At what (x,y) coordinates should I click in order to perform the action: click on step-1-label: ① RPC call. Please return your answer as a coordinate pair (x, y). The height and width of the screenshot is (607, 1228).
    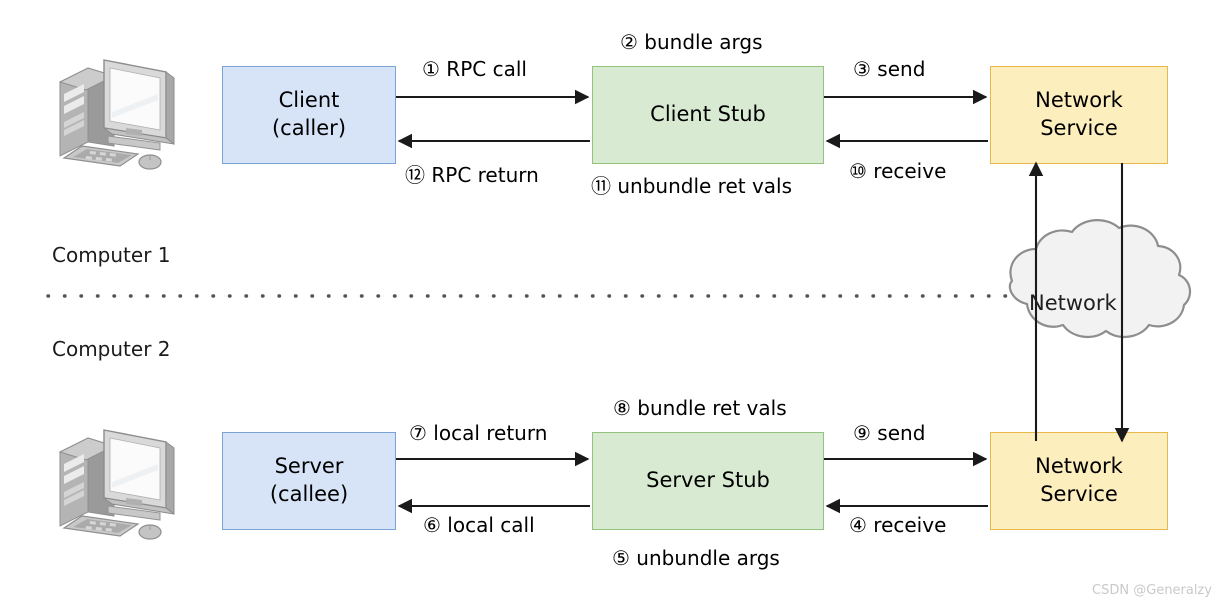
    Looking at the image, I should click on (474, 69).